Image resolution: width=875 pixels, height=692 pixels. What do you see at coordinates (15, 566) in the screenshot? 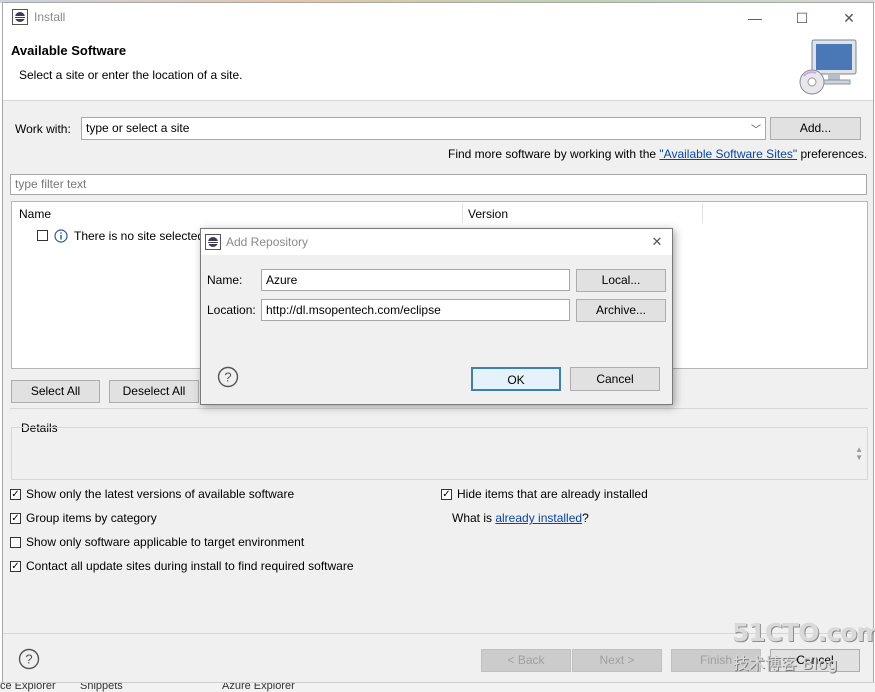
I see `contact-update-sites-checkbox: ✓` at bounding box center [15, 566].